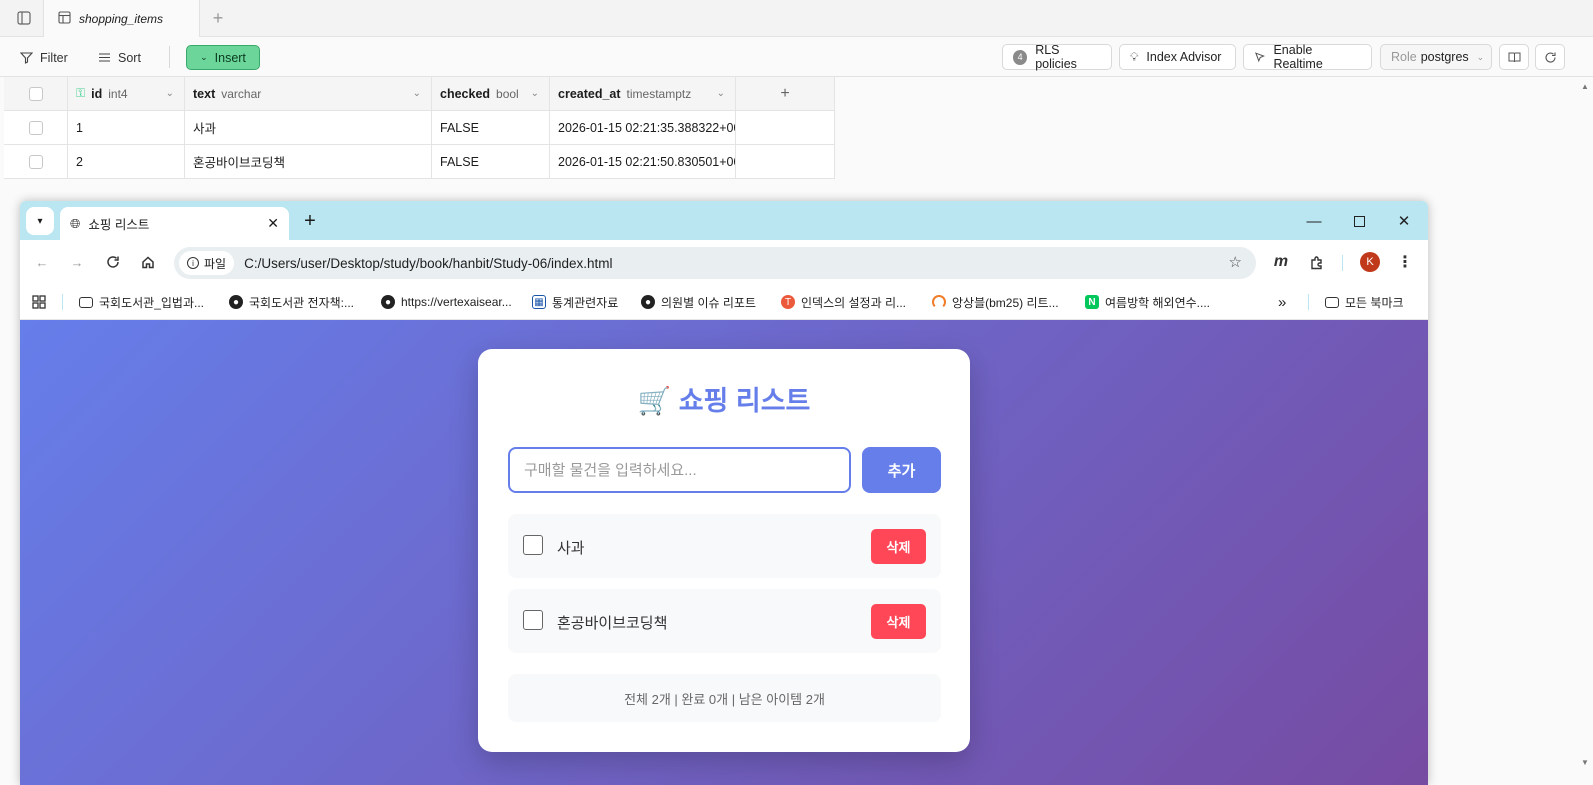 The image size is (1593, 785). What do you see at coordinates (1235, 262) in the screenshot?
I see `bookmark-star-icon: ☆` at bounding box center [1235, 262].